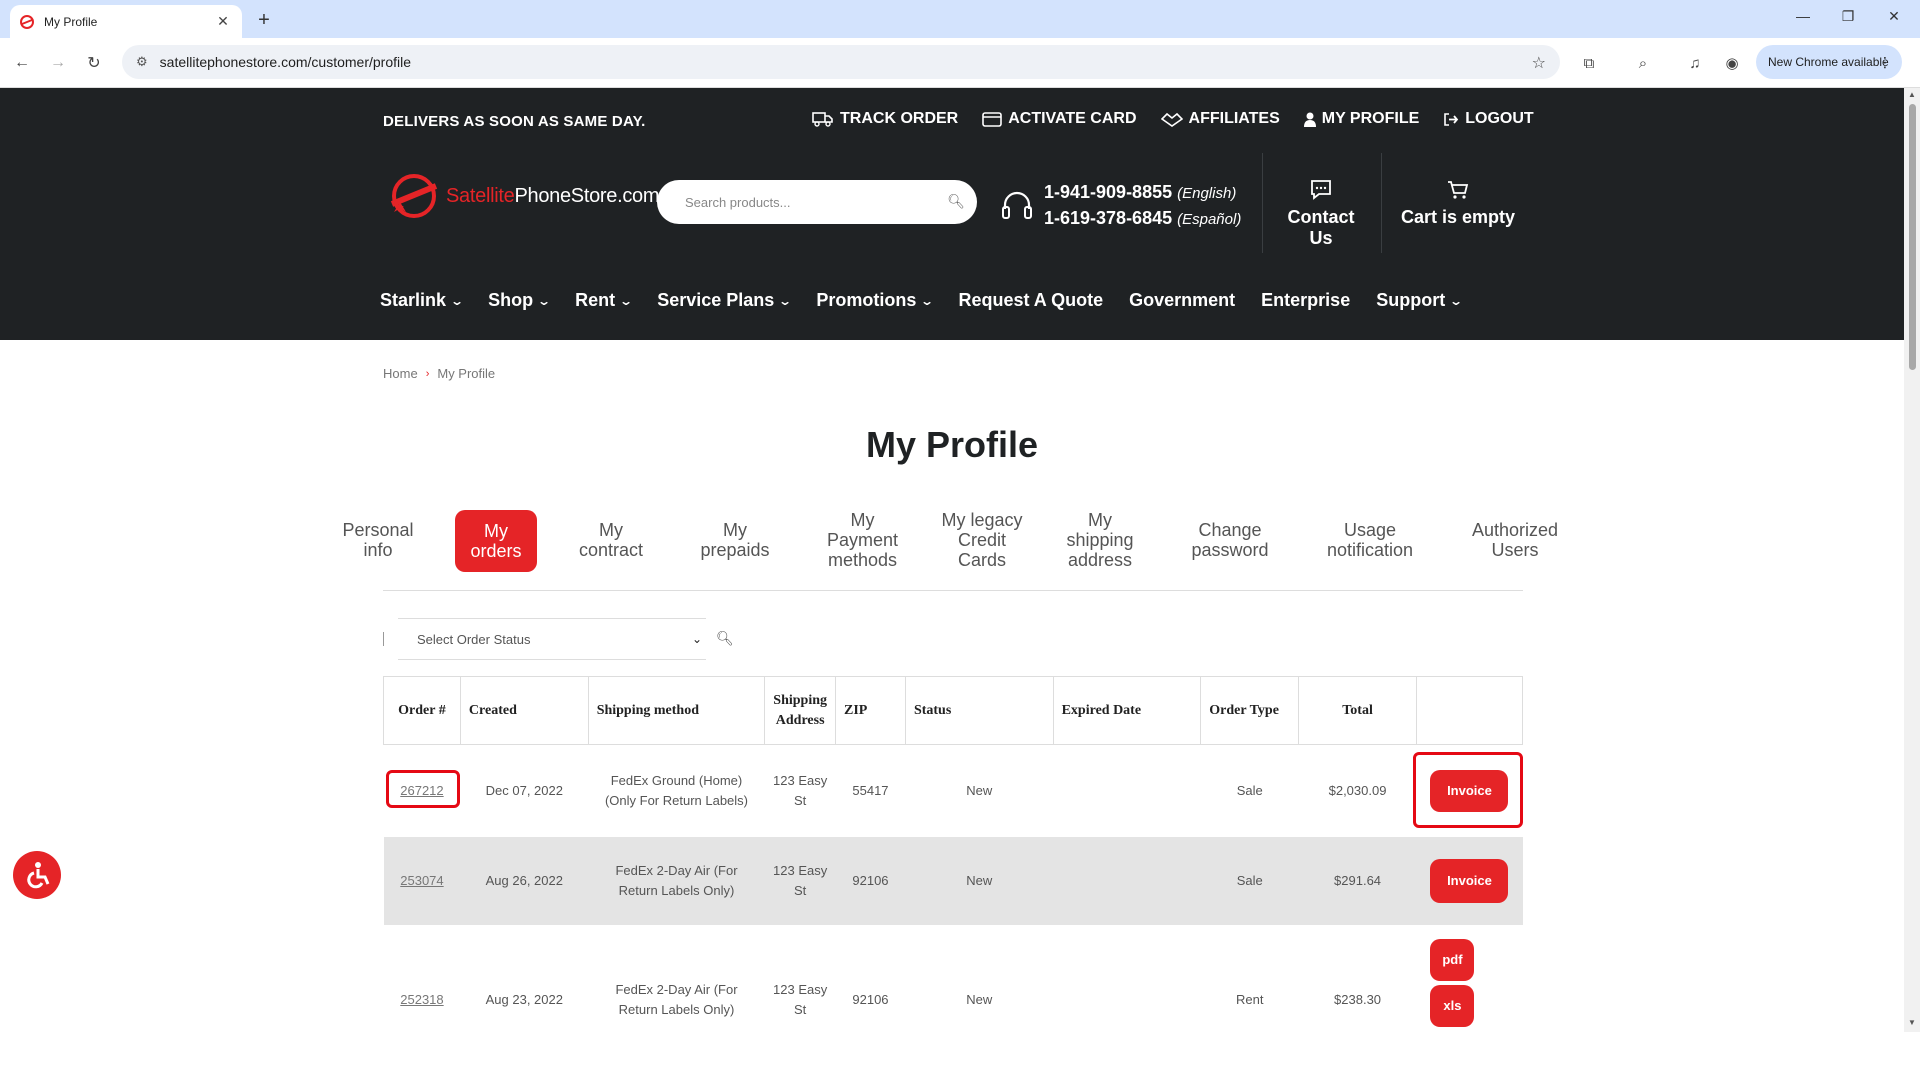 This screenshot has height=1075, width=1920. Describe the element at coordinates (1589, 63) in the screenshot. I see `extensions-icon: ⧉` at that location.